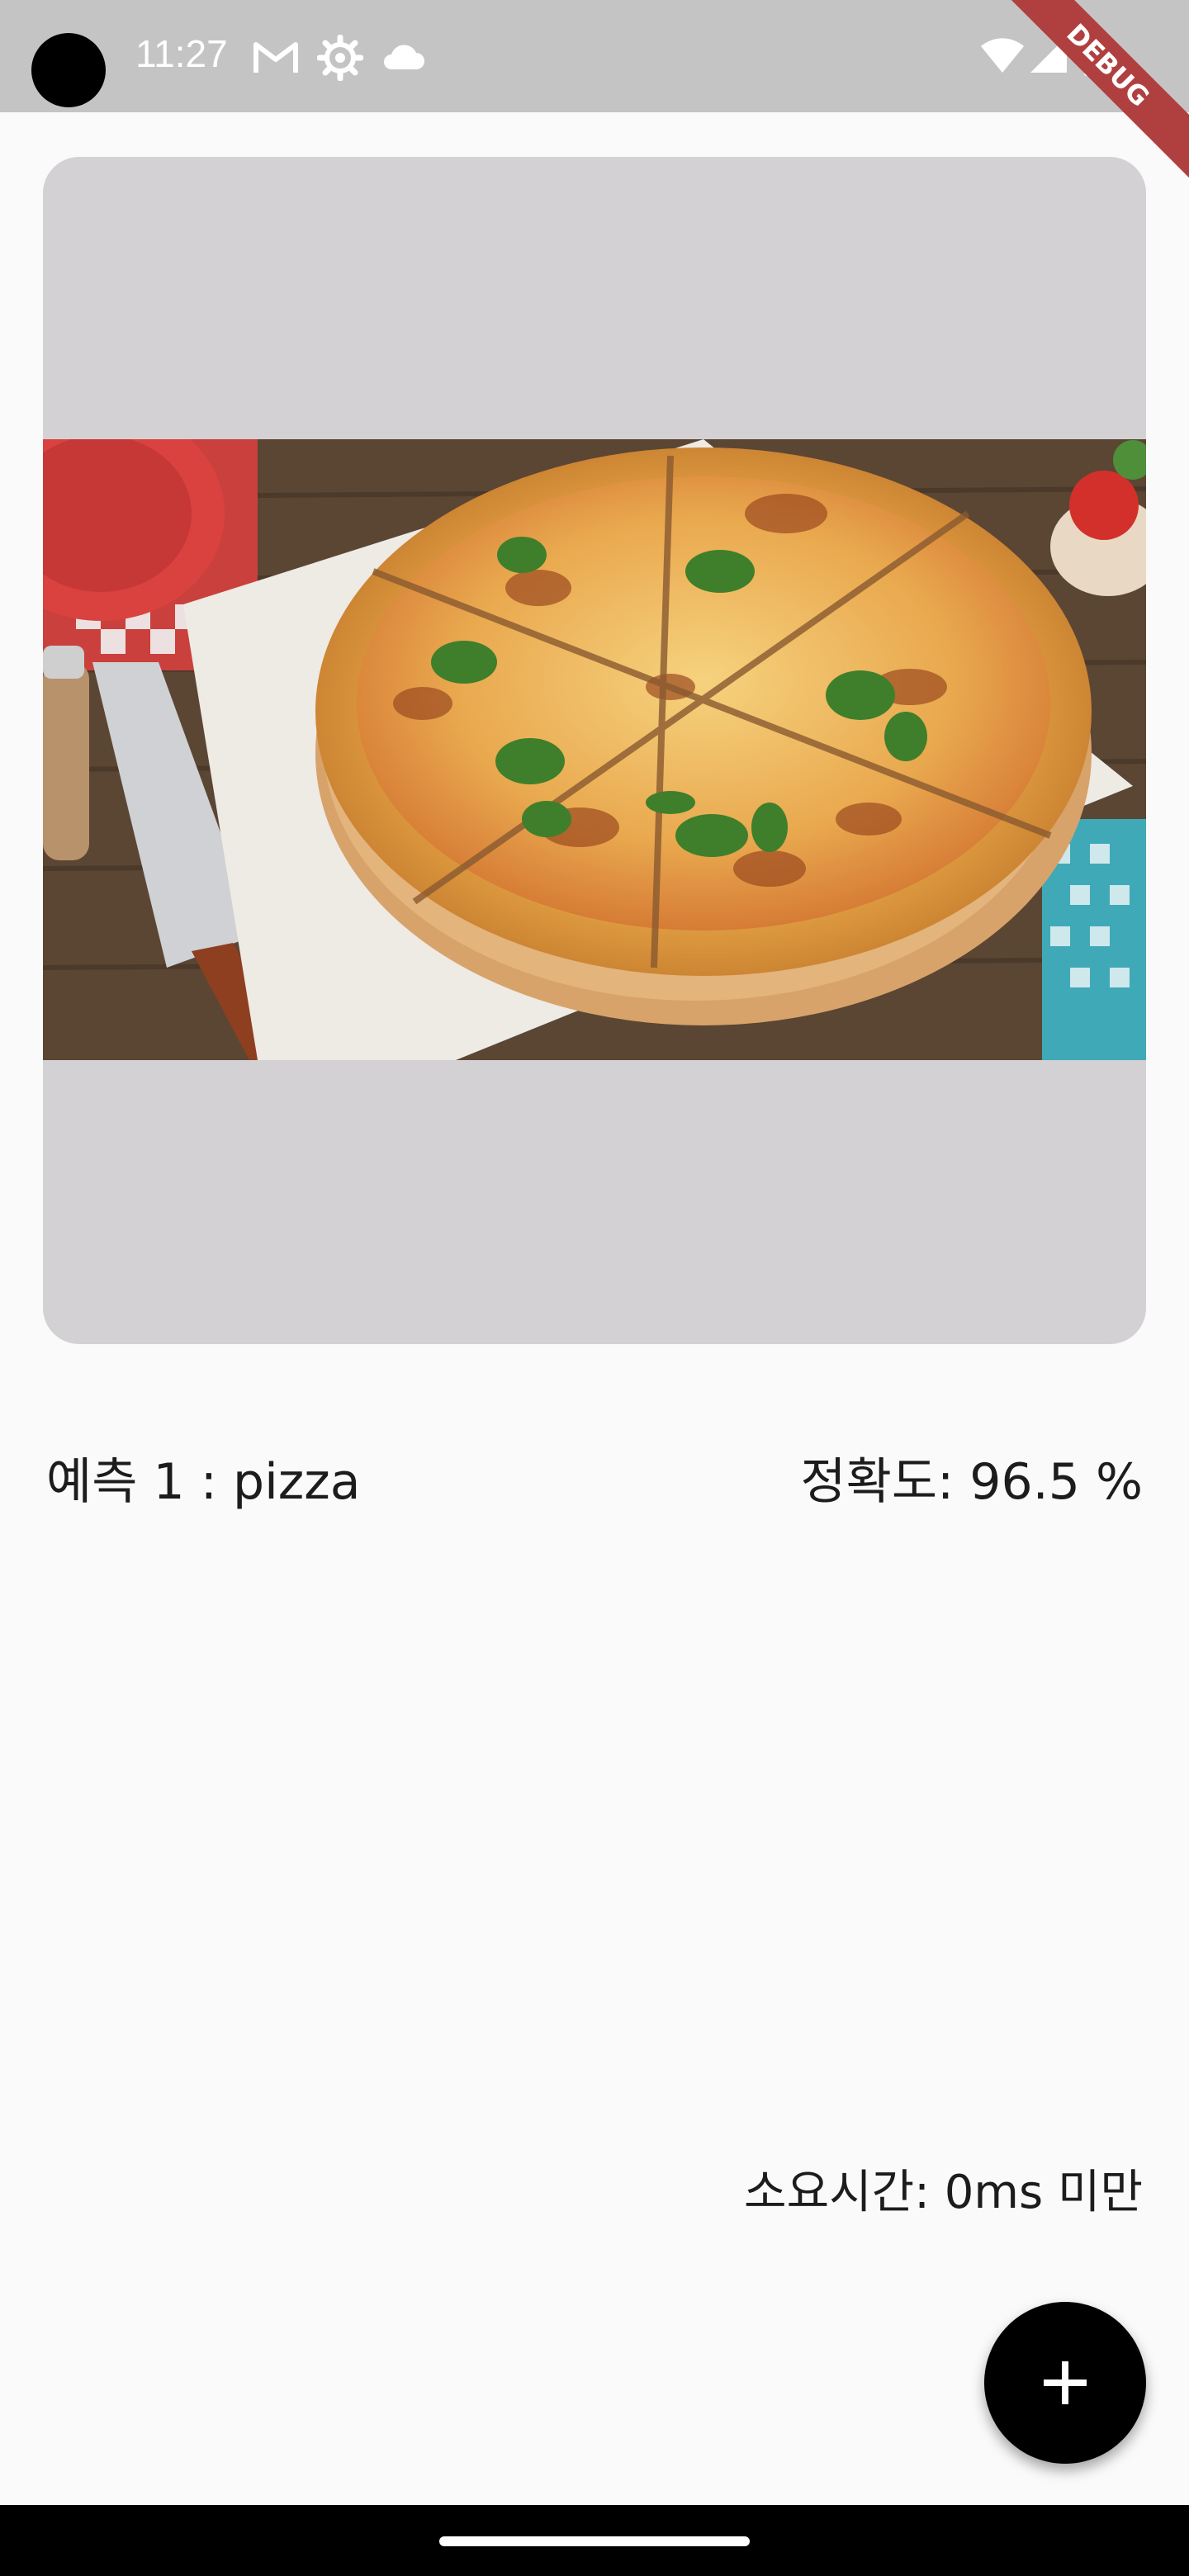  What do you see at coordinates (340, 58) in the screenshot?
I see `settings-icon` at bounding box center [340, 58].